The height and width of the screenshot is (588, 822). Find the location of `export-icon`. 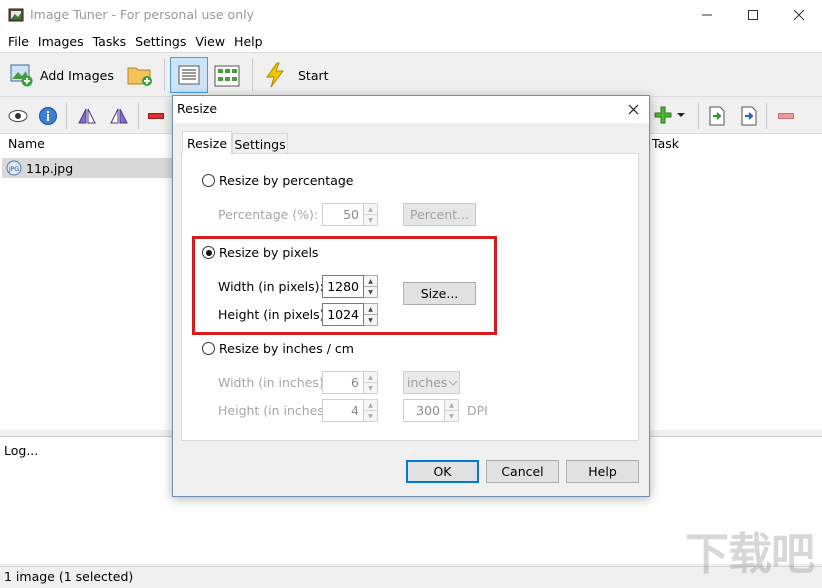

export-icon is located at coordinates (749, 116).